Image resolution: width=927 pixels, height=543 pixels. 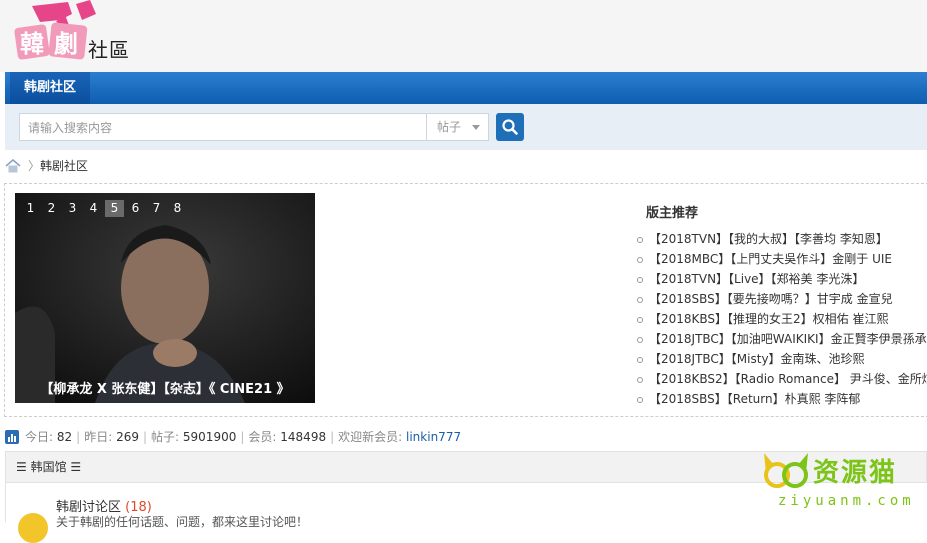 I want to click on stats-members-value: 148498, so click(x=303, y=437).